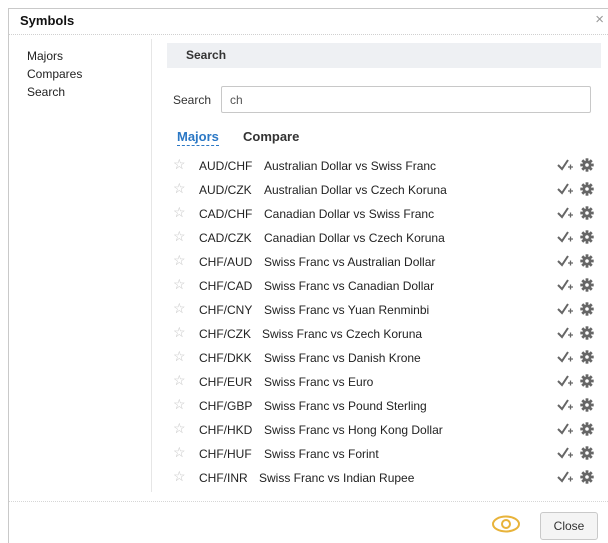 The image size is (608, 543). What do you see at coordinates (54, 56) in the screenshot?
I see `sidebar-item-majors: Majors` at bounding box center [54, 56].